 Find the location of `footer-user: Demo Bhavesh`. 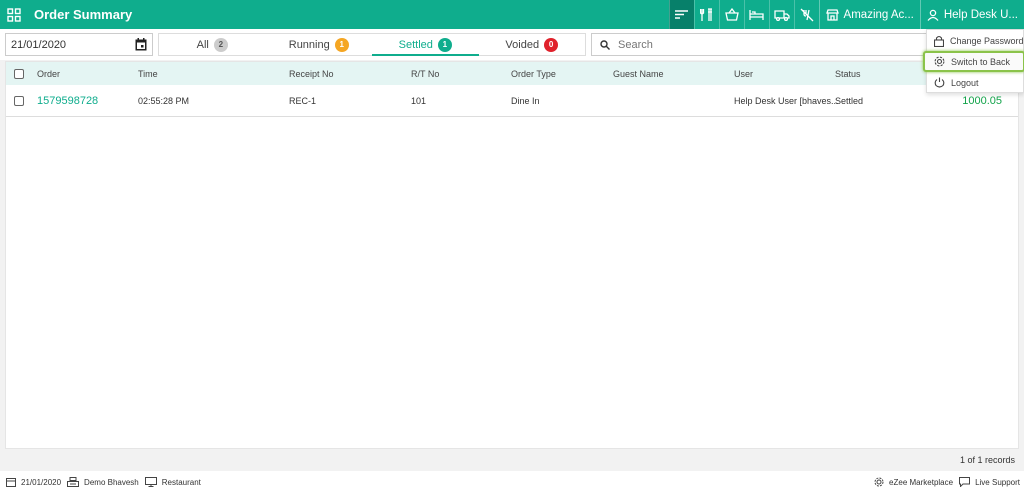

footer-user: Demo Bhavesh is located at coordinates (103, 482).